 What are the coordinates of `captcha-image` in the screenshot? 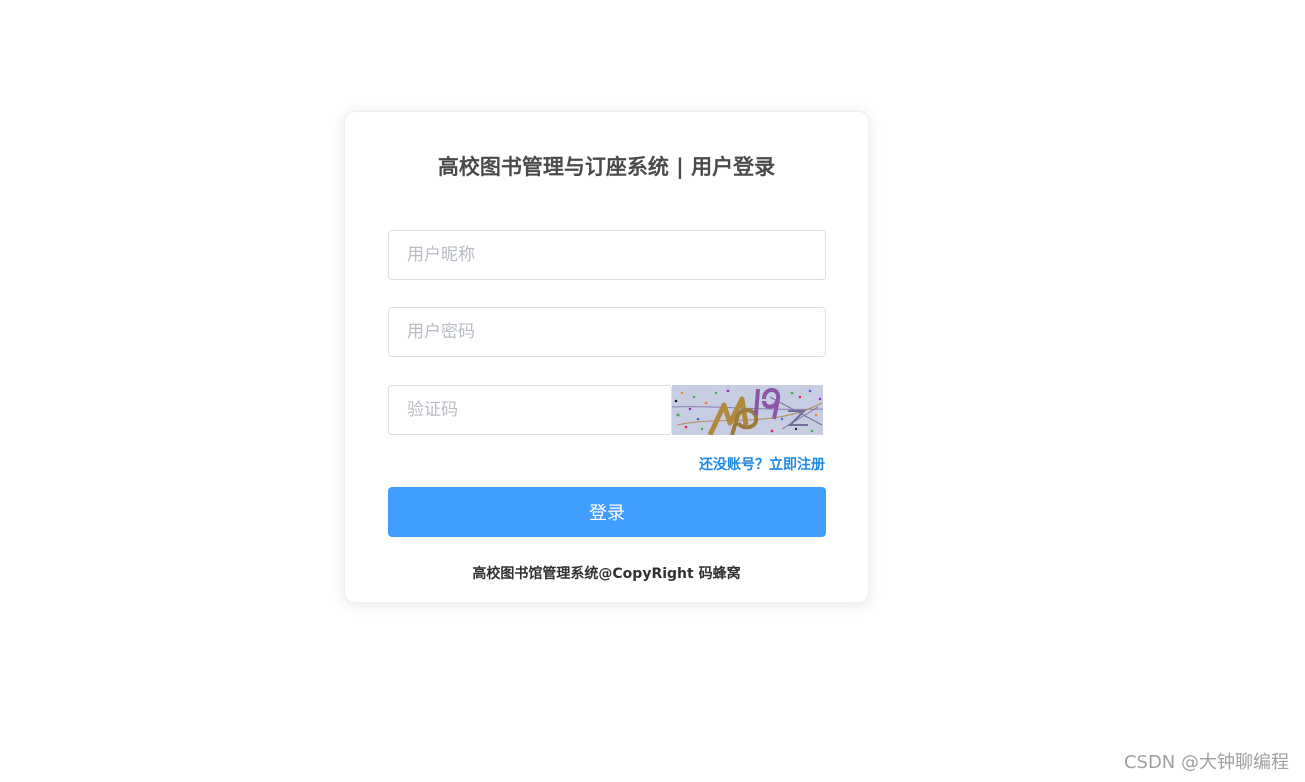 It's located at (747, 410).